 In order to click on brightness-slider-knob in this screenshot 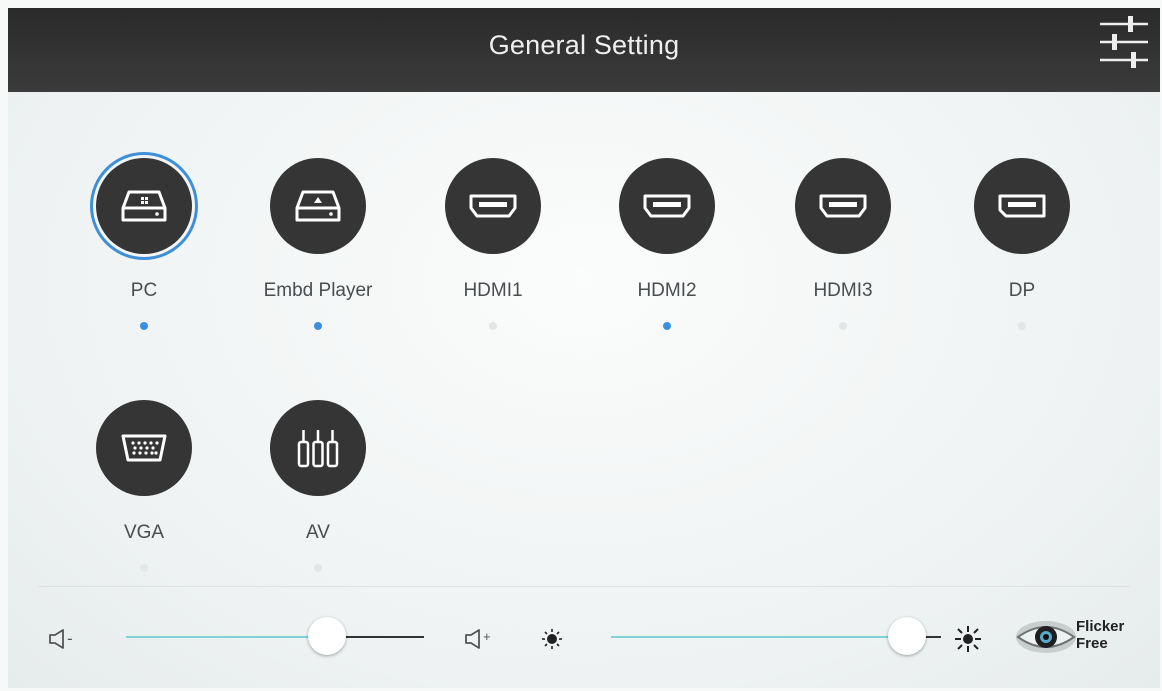, I will do `click(907, 636)`.